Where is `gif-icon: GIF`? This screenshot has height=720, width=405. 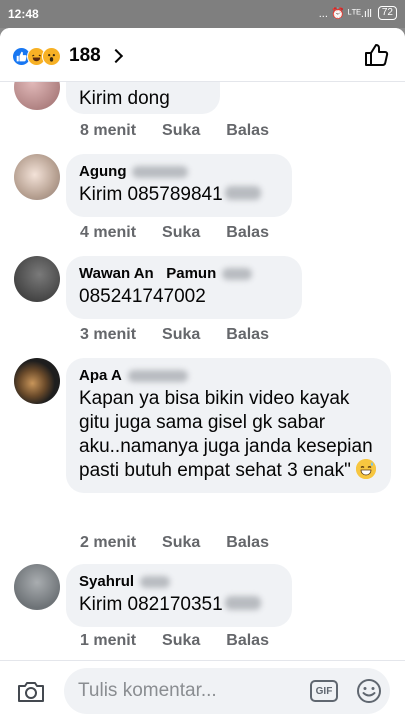 gif-icon: GIF is located at coordinates (324, 691).